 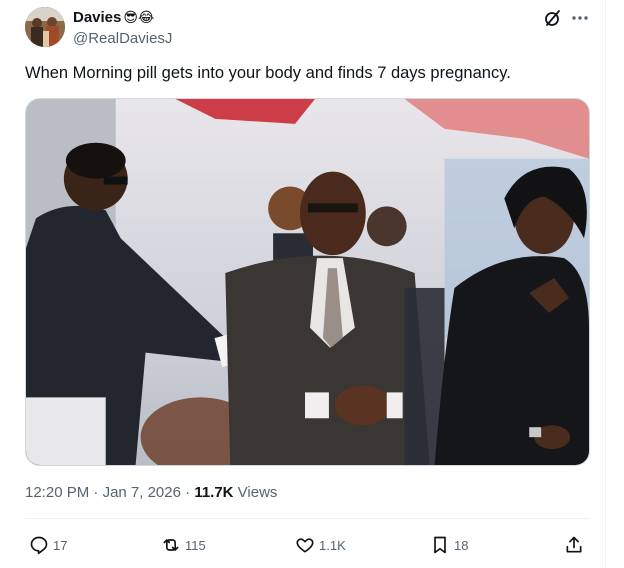 I want to click on like-button: 1.1K, so click(x=320, y=545).